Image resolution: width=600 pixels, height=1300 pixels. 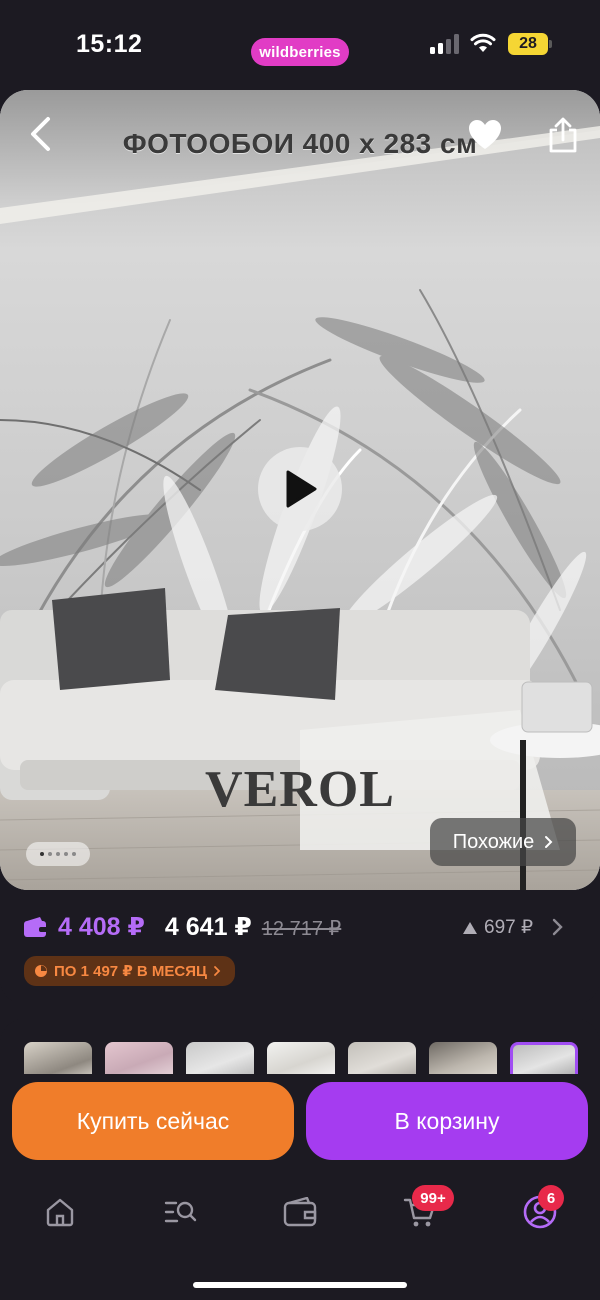 I want to click on home-icon, so click(x=60, y=1212).